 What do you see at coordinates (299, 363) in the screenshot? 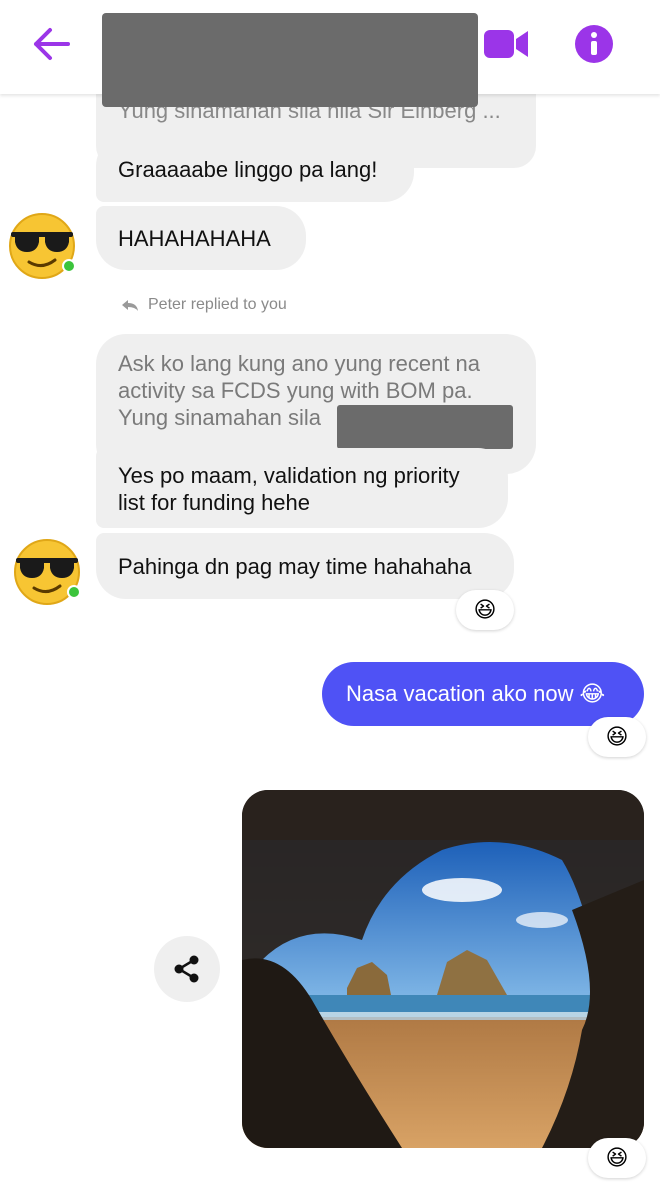
I see `quoted-text-line: Ask ko lang kung ano yung recent na` at bounding box center [299, 363].